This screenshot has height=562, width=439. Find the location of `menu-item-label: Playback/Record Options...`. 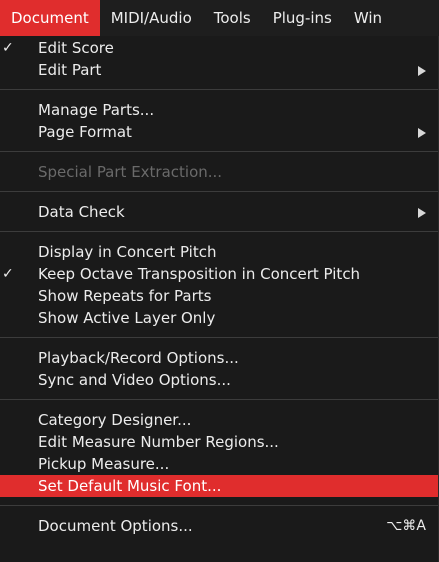

menu-item-label: Playback/Record Options... is located at coordinates (138, 358).